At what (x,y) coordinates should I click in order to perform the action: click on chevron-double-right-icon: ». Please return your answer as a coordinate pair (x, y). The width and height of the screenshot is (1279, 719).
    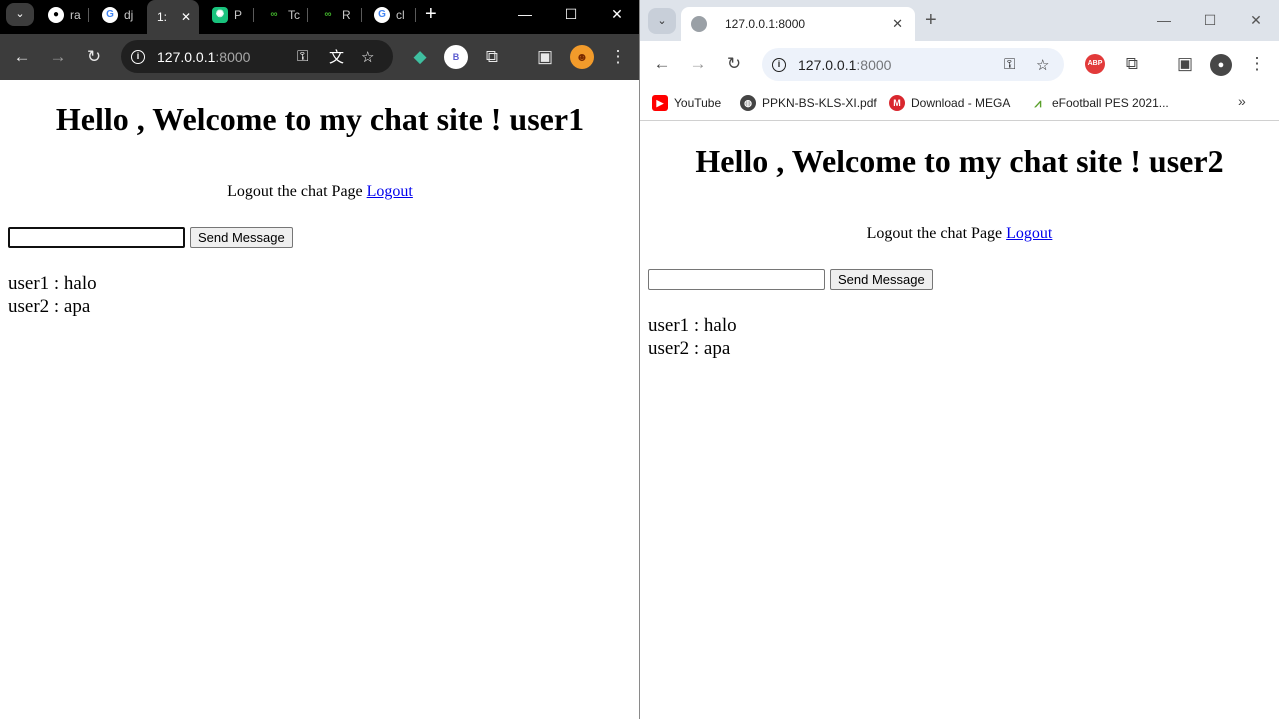
    Looking at the image, I should click on (1242, 101).